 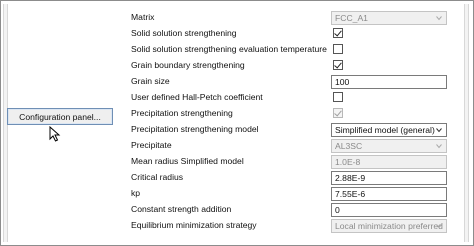 I want to click on constant-strength-label: Constant strength addition, so click(x=181, y=209).